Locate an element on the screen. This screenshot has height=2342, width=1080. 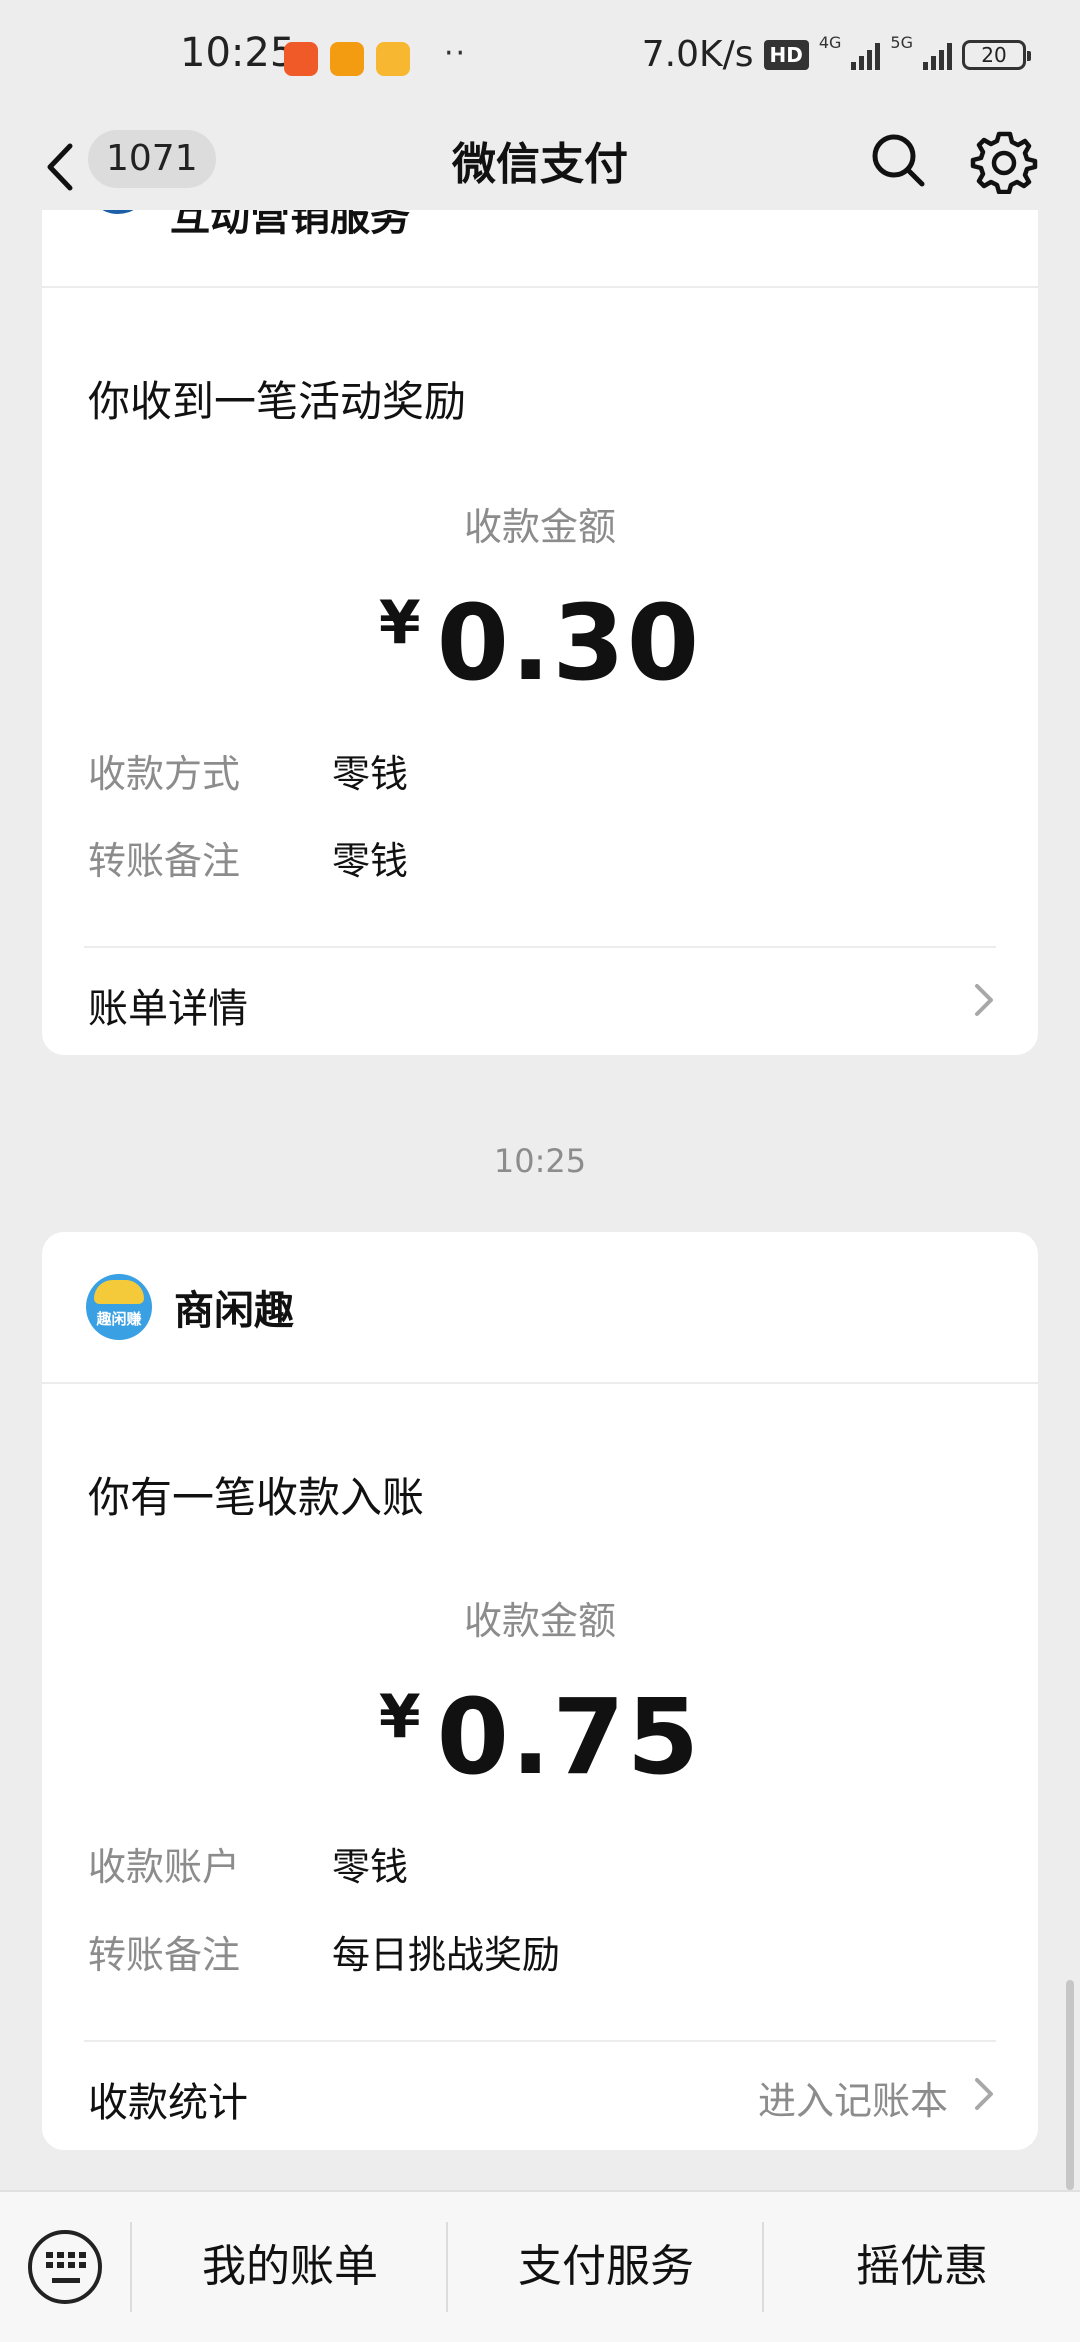
merchant-header: 趣闲赚 商闲趣 is located at coordinates (540, 1308).